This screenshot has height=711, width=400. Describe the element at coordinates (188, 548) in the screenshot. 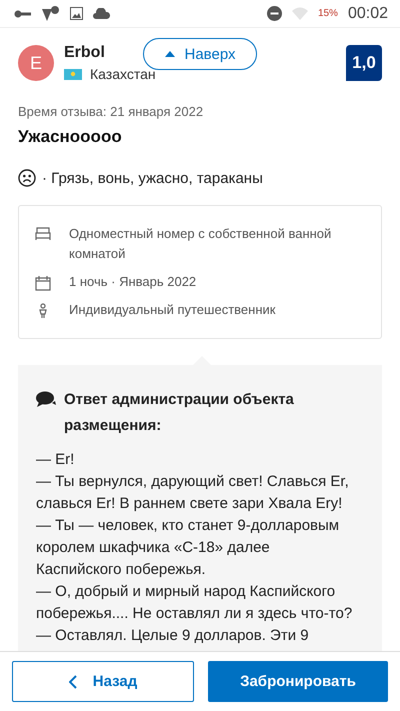

I see `response-text: — Ты — человек, кто станет 9-долларовым королем шкафчика «С-18» далее Каспийского побережья.` at that location.